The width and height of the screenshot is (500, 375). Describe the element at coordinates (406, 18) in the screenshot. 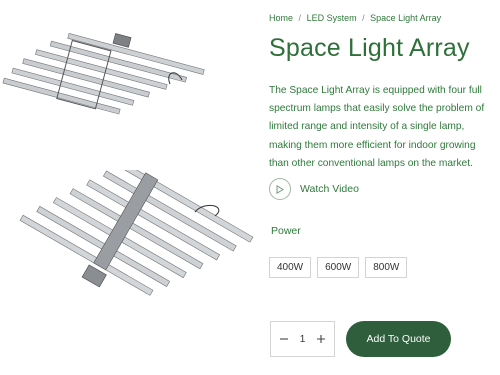

I see `breadcrumb-current: Space Light Array` at that location.